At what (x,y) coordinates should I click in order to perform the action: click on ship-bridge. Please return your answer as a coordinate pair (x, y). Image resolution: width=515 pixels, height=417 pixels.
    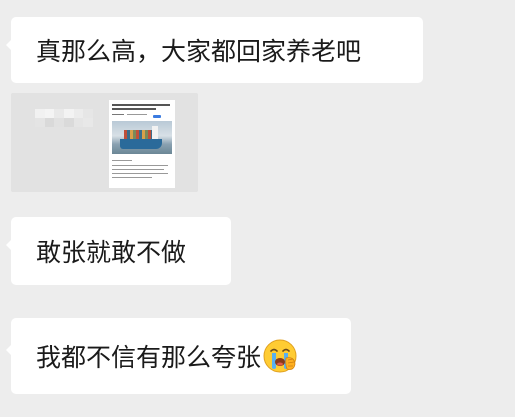
    Looking at the image, I should click on (155, 132).